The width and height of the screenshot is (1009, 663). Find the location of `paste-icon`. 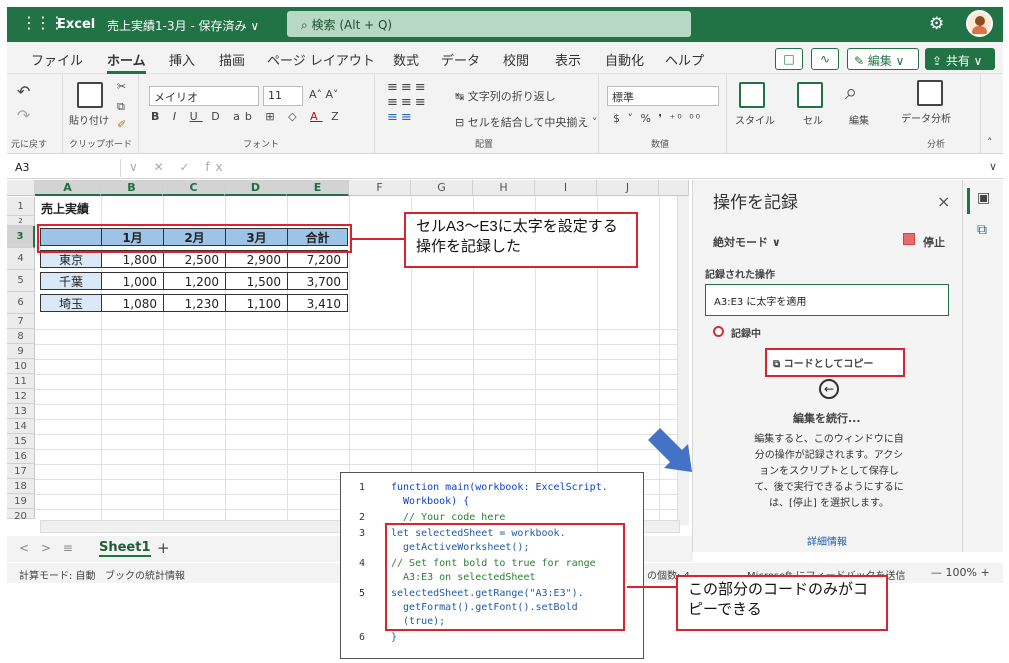

paste-icon is located at coordinates (90, 95).